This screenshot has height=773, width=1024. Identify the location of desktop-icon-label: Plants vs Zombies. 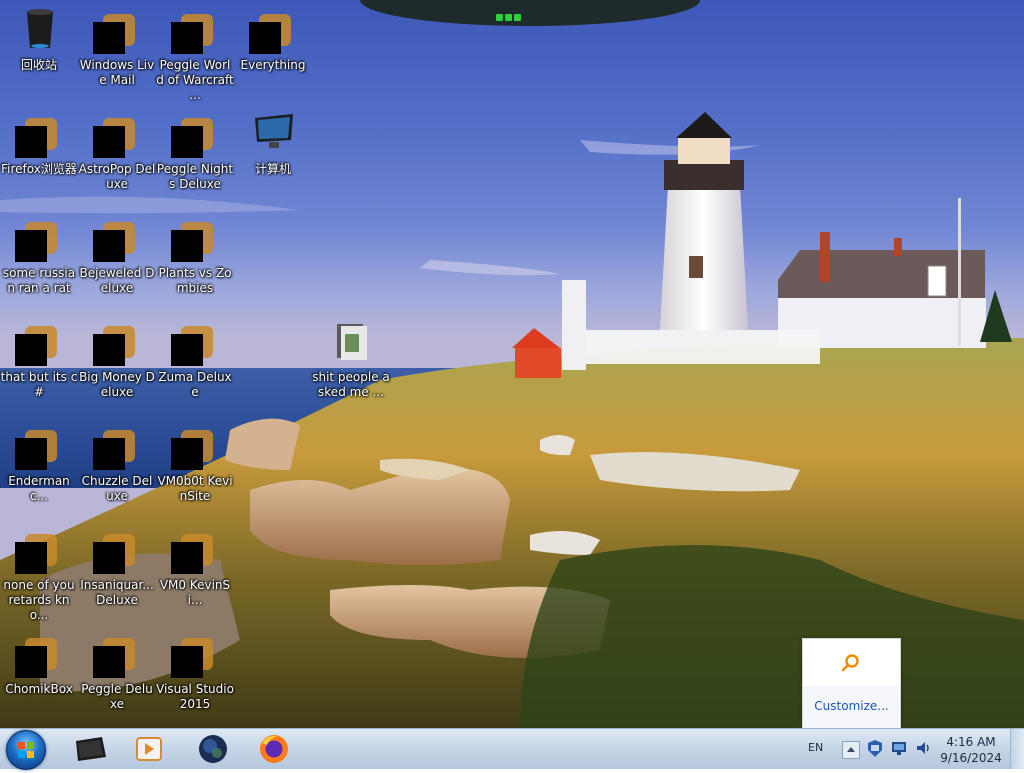
(195, 280).